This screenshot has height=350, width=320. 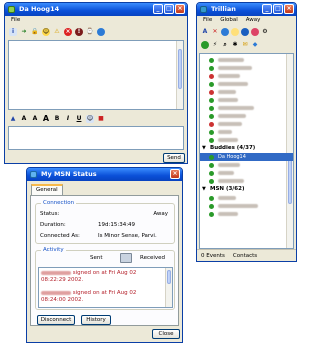 What do you see at coordinates (246, 189) in the screenshot?
I see `group-msn: ▼ MSN (3/62)` at bounding box center [246, 189].